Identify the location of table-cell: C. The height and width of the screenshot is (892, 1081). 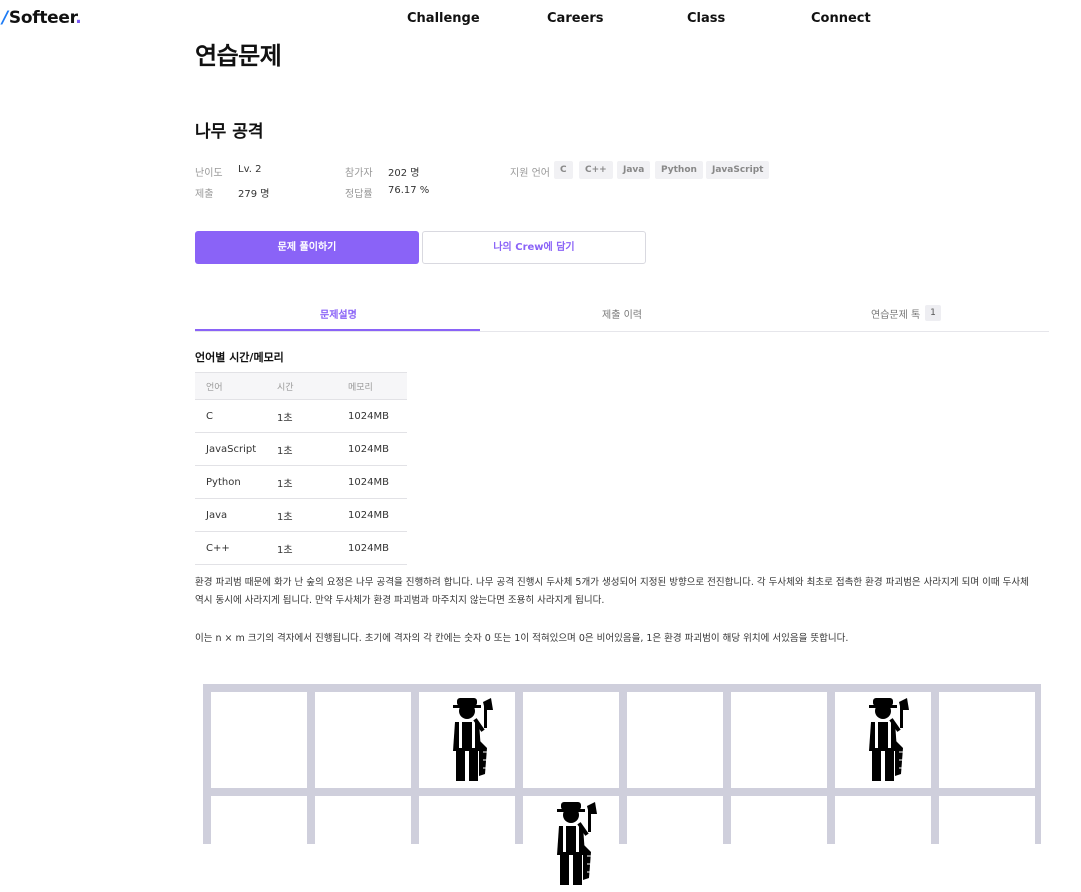
(230, 416).